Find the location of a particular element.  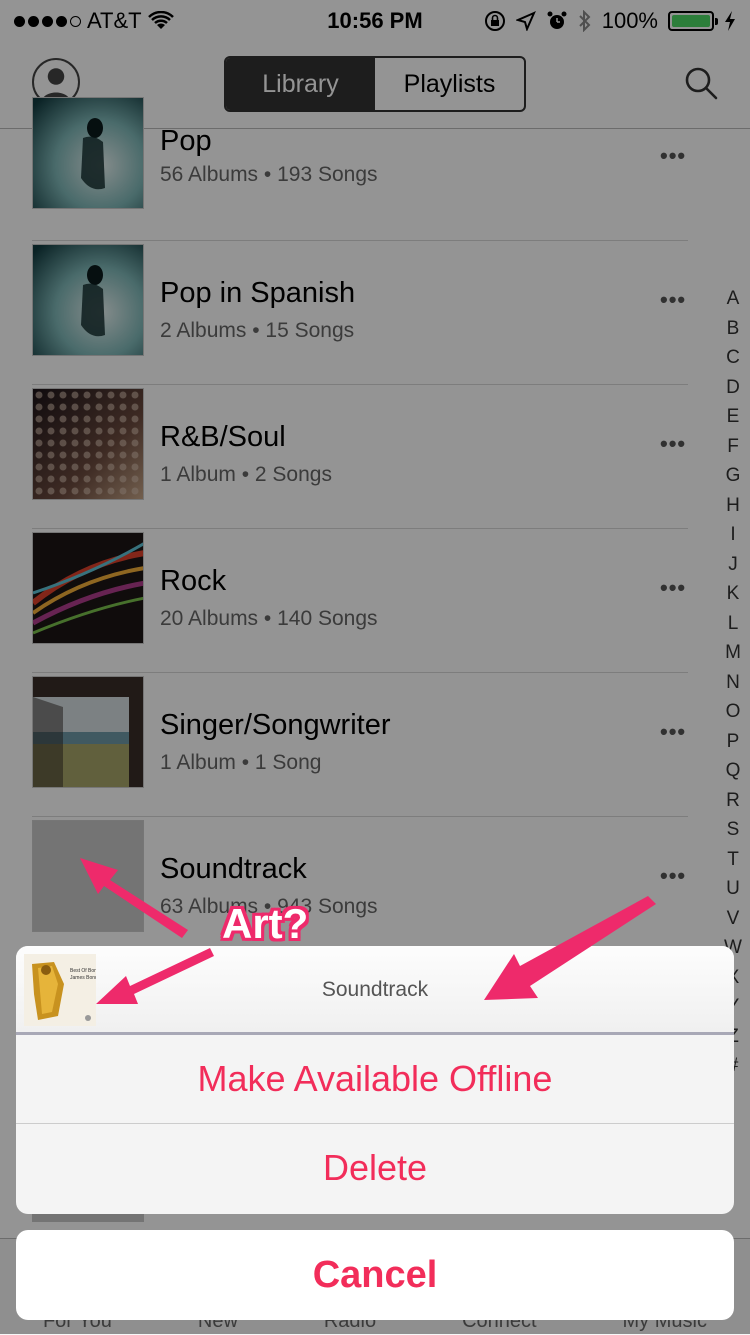

svg-text: Best Of Bond is located at coordinates (83, 971).